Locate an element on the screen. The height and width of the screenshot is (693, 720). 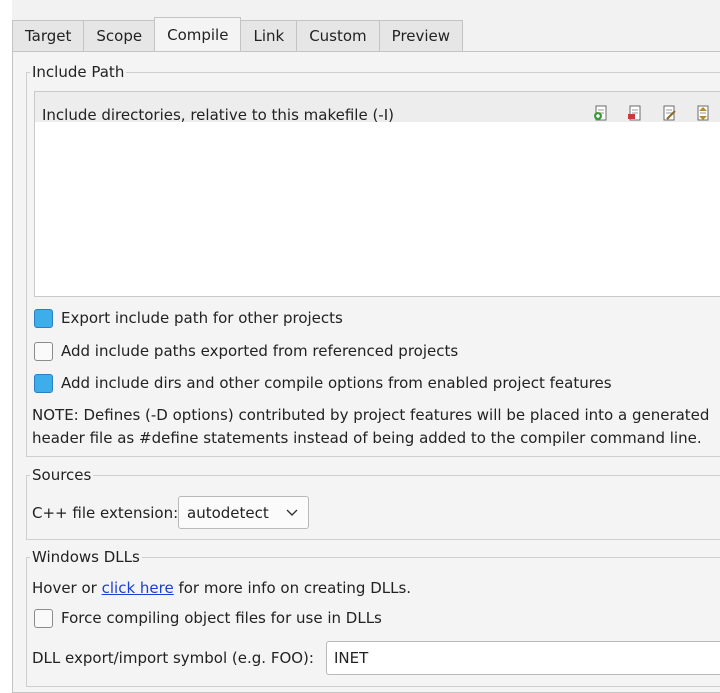
dll-symbol-value: INET is located at coordinates (351, 658).